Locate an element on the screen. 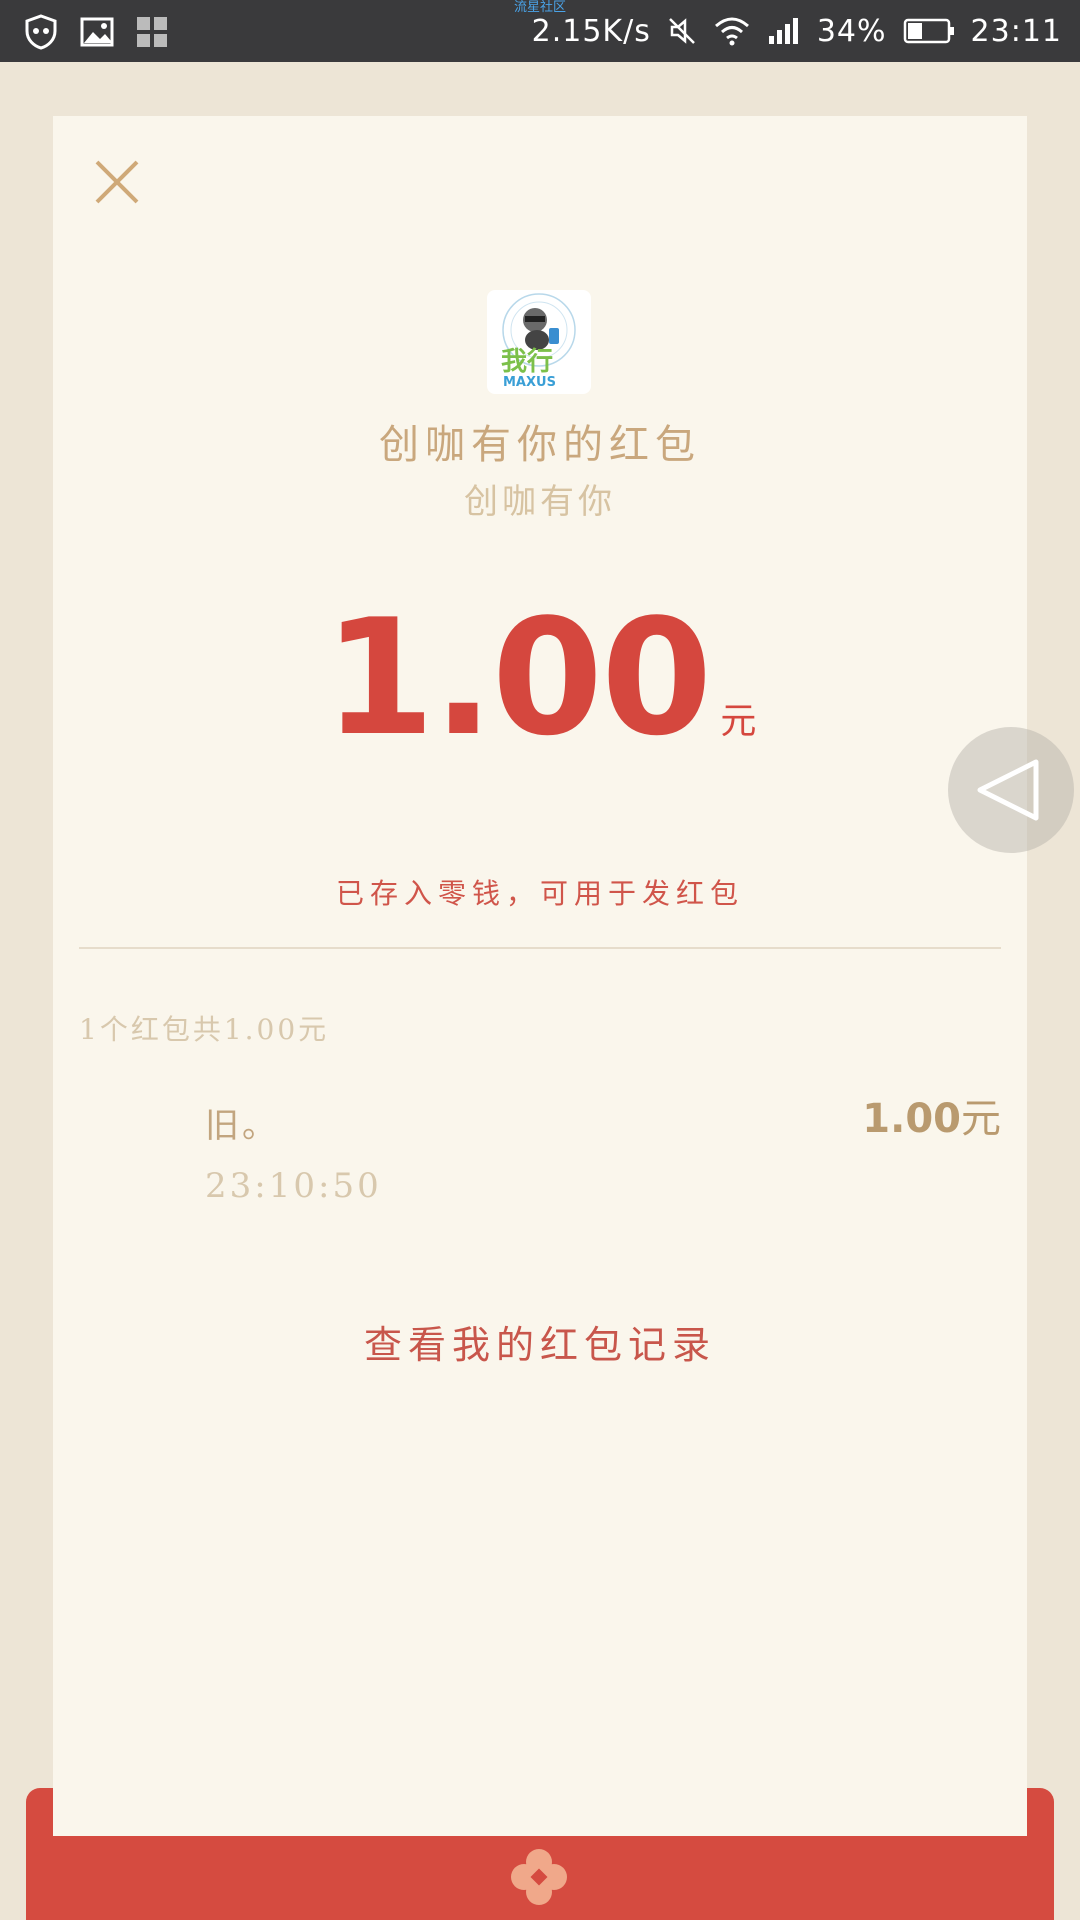  divider is located at coordinates (540, 948).